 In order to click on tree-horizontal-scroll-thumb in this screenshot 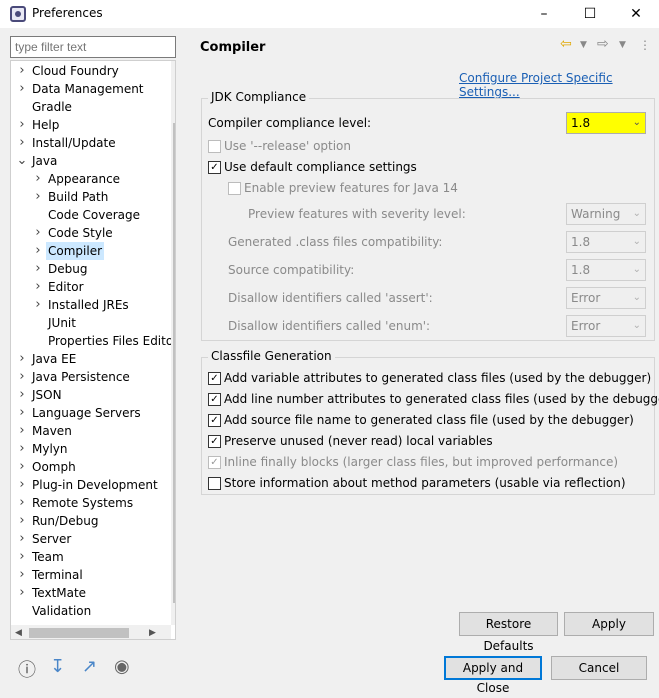, I will do `click(79, 633)`.